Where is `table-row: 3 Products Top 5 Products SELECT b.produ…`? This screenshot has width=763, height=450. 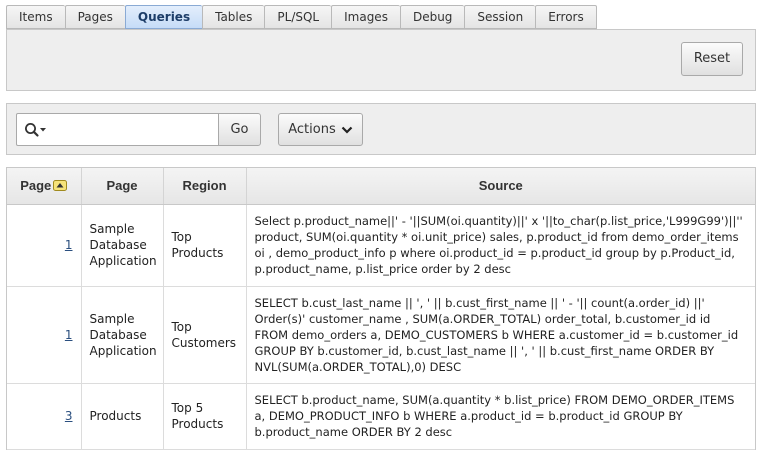
table-row: 3 Products Top 5 Products SELECT b.produ… is located at coordinates (381, 416).